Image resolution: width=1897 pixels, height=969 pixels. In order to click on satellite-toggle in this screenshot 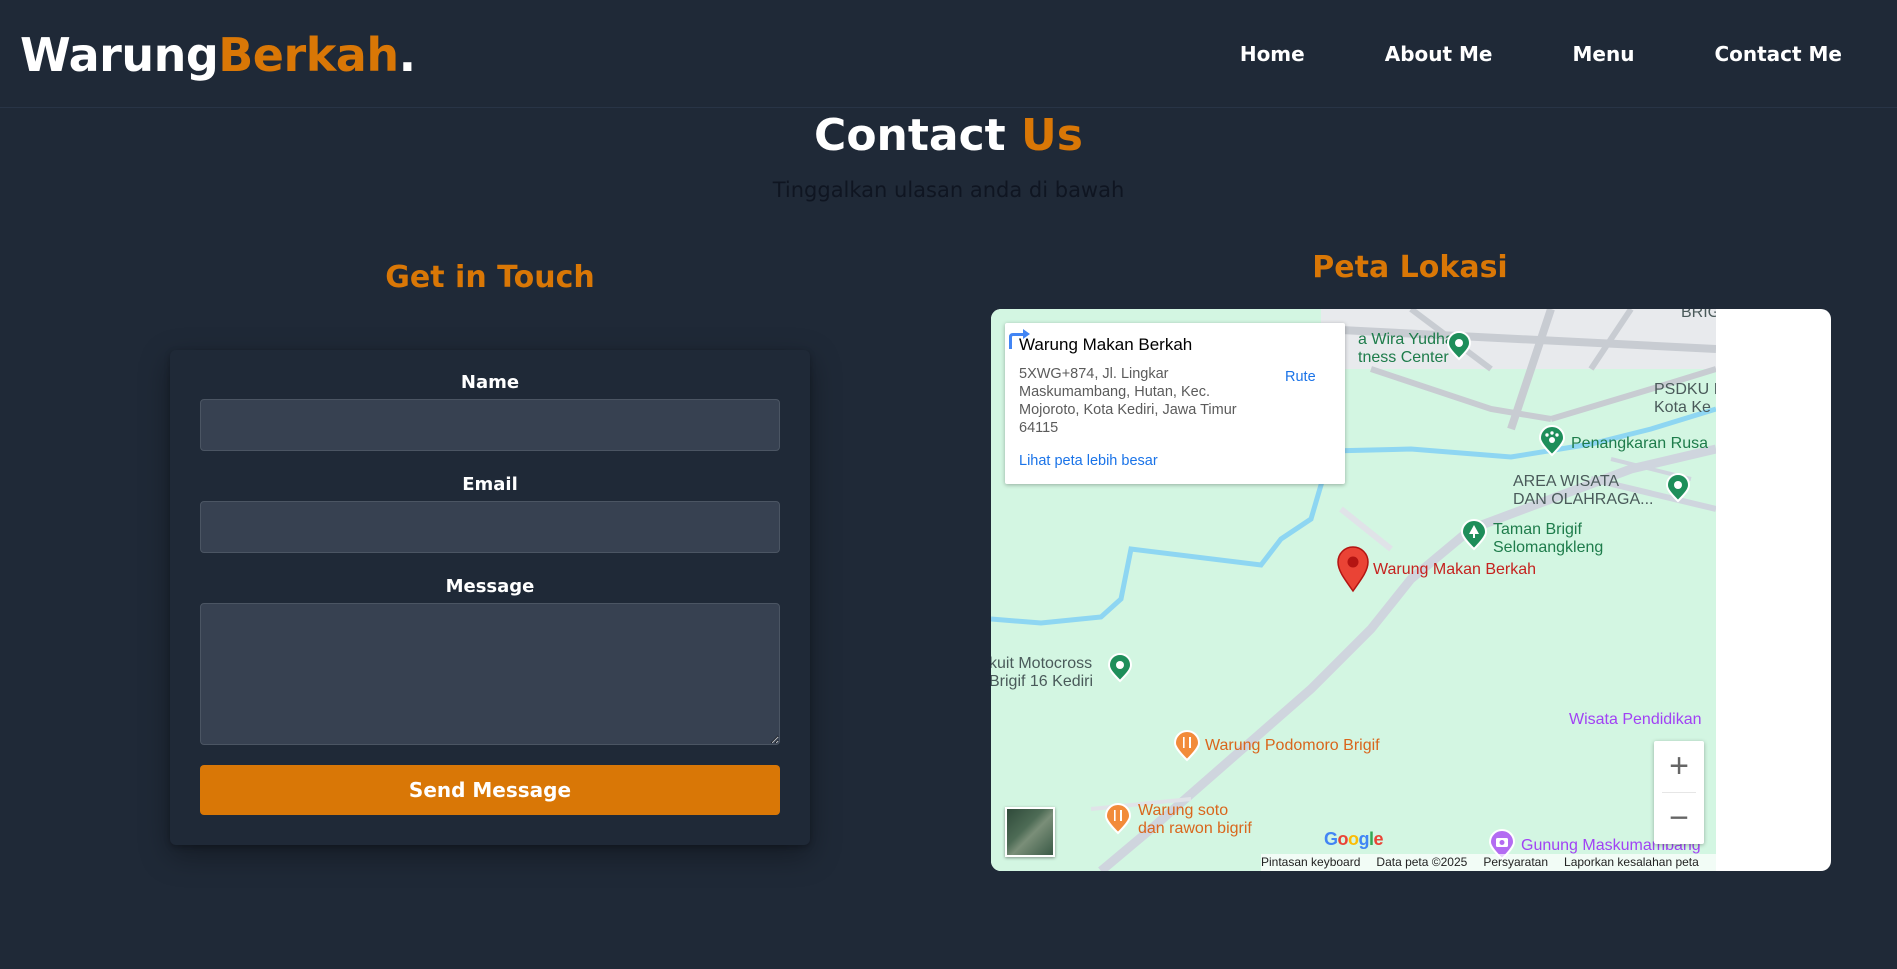, I will do `click(1030, 832)`.